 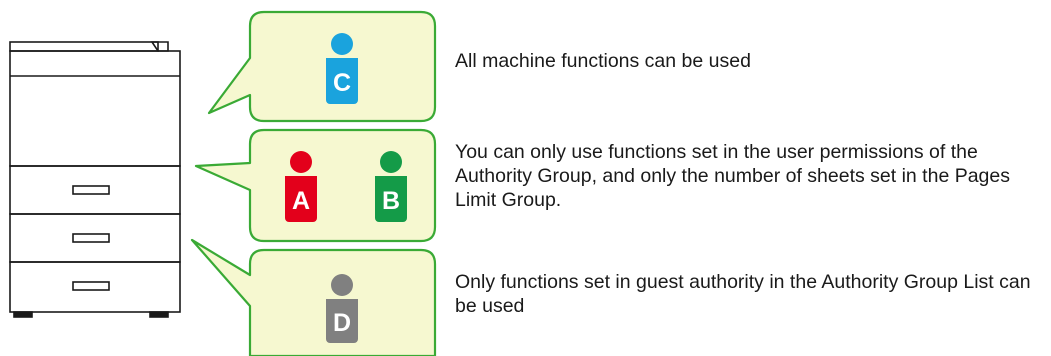 I want to click on bubble-d, so click(x=313, y=297).